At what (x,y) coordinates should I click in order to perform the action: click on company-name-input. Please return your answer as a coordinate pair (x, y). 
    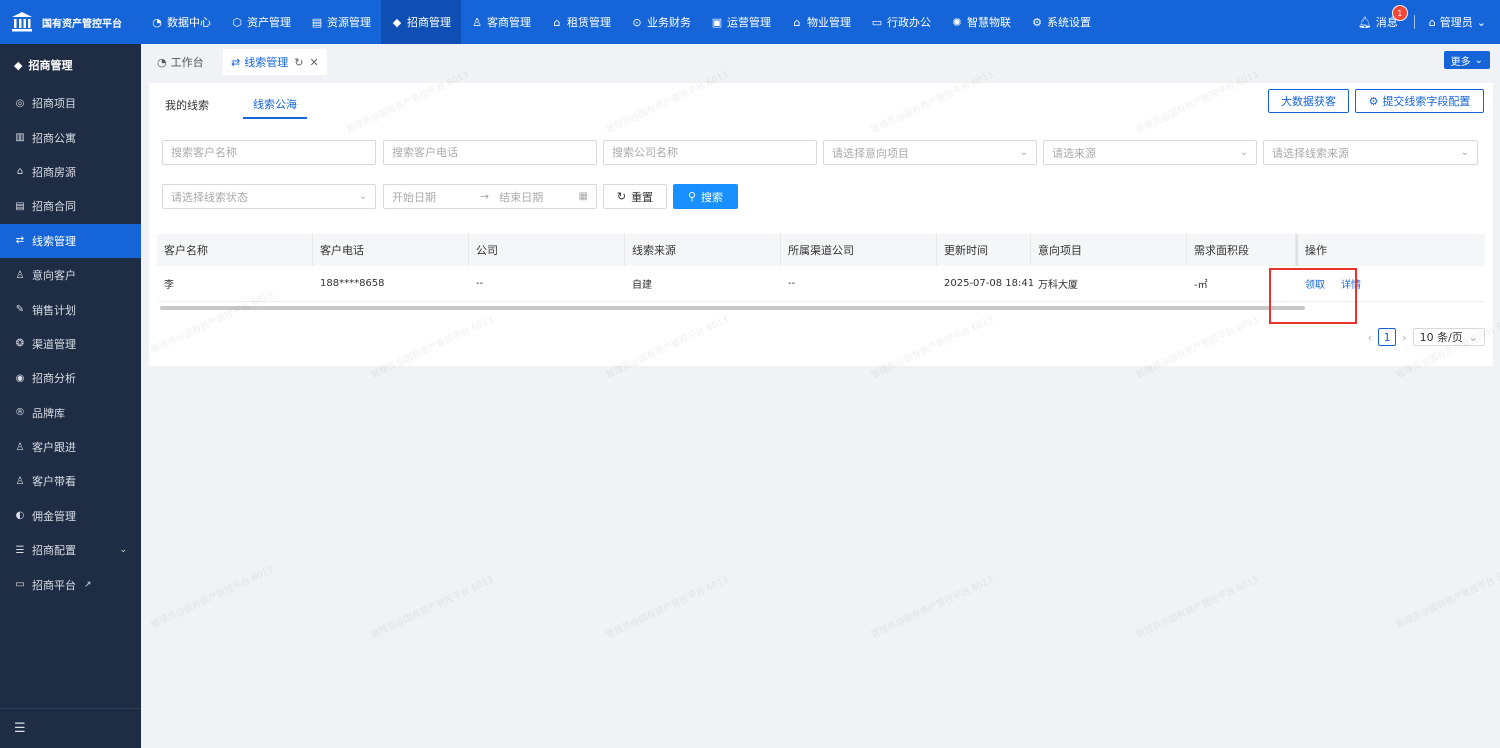
    Looking at the image, I should click on (714, 152).